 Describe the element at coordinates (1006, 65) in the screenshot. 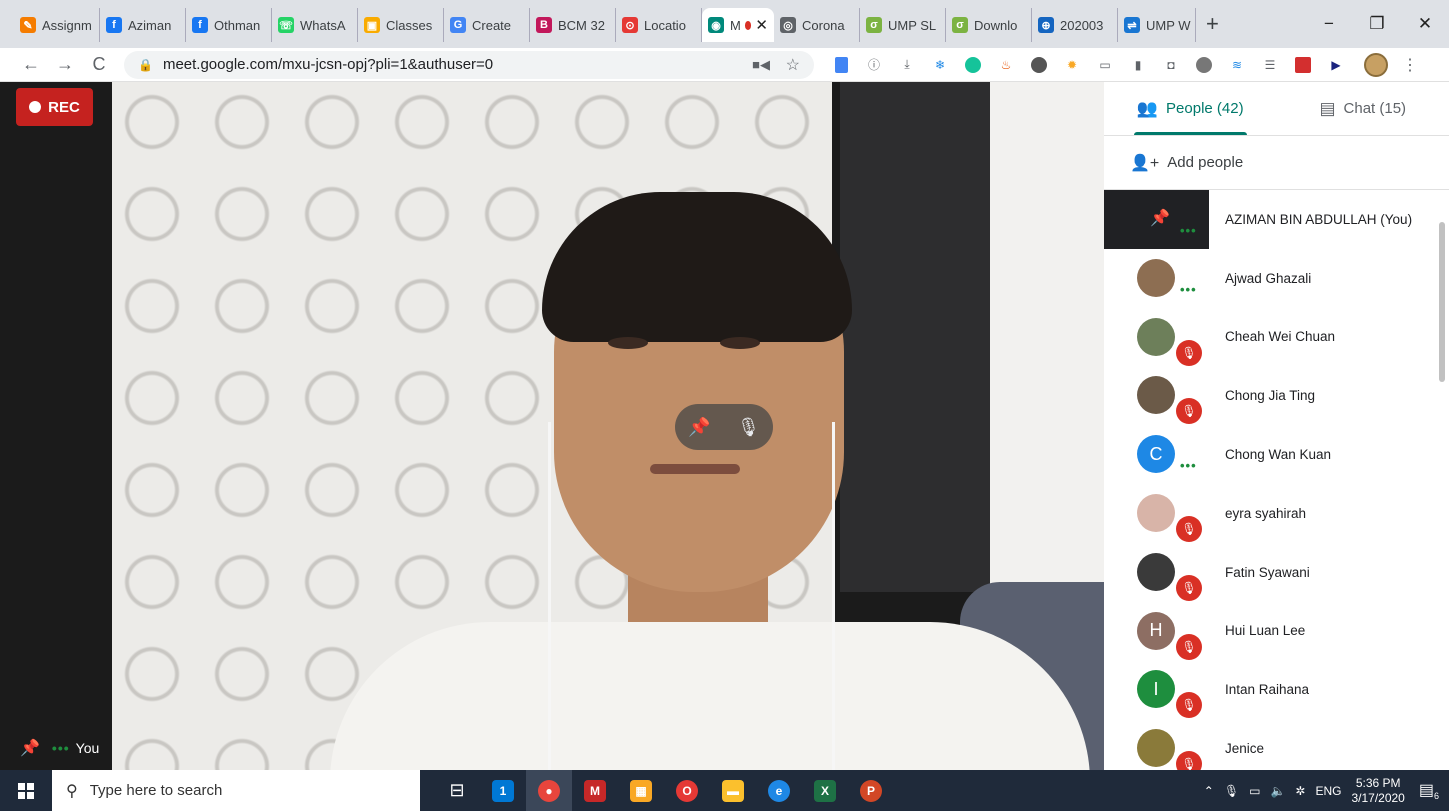

I see `fire-extension-icon: ♨` at that location.